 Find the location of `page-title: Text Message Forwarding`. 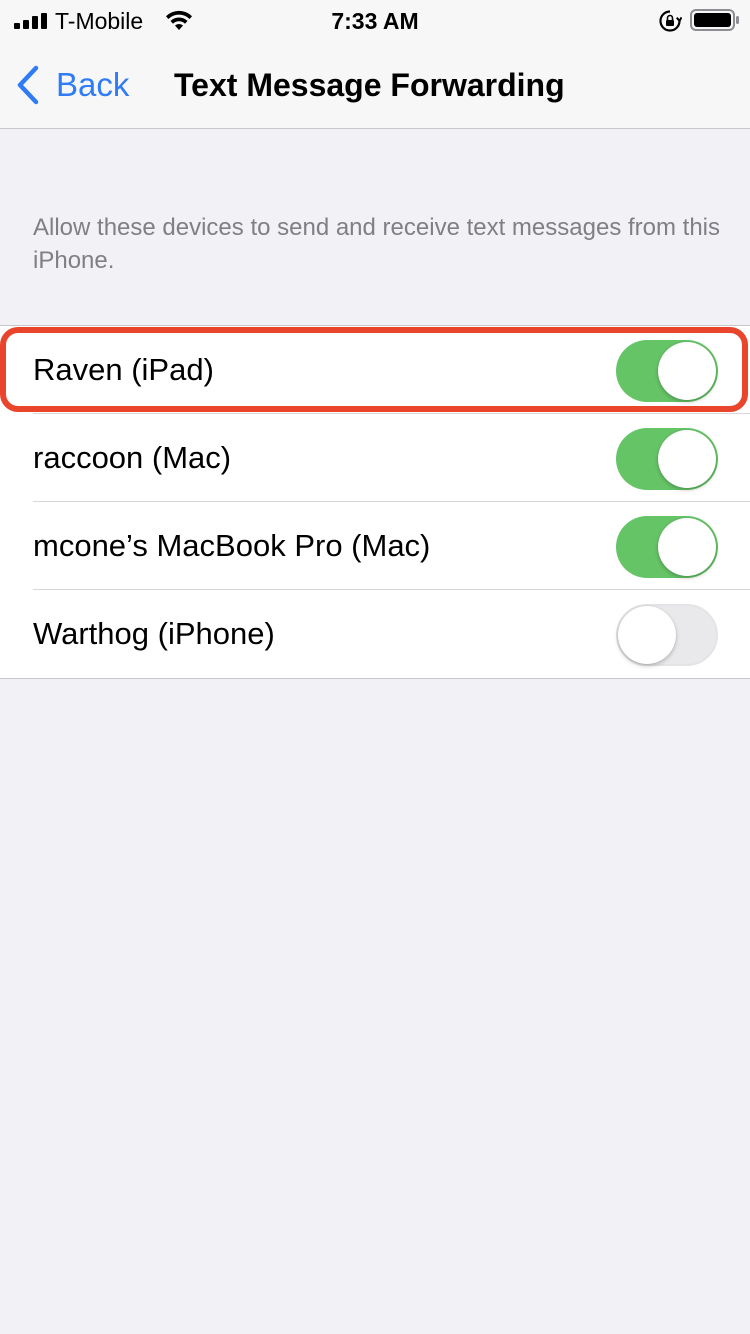

page-title: Text Message Forwarding is located at coordinates (369, 85).